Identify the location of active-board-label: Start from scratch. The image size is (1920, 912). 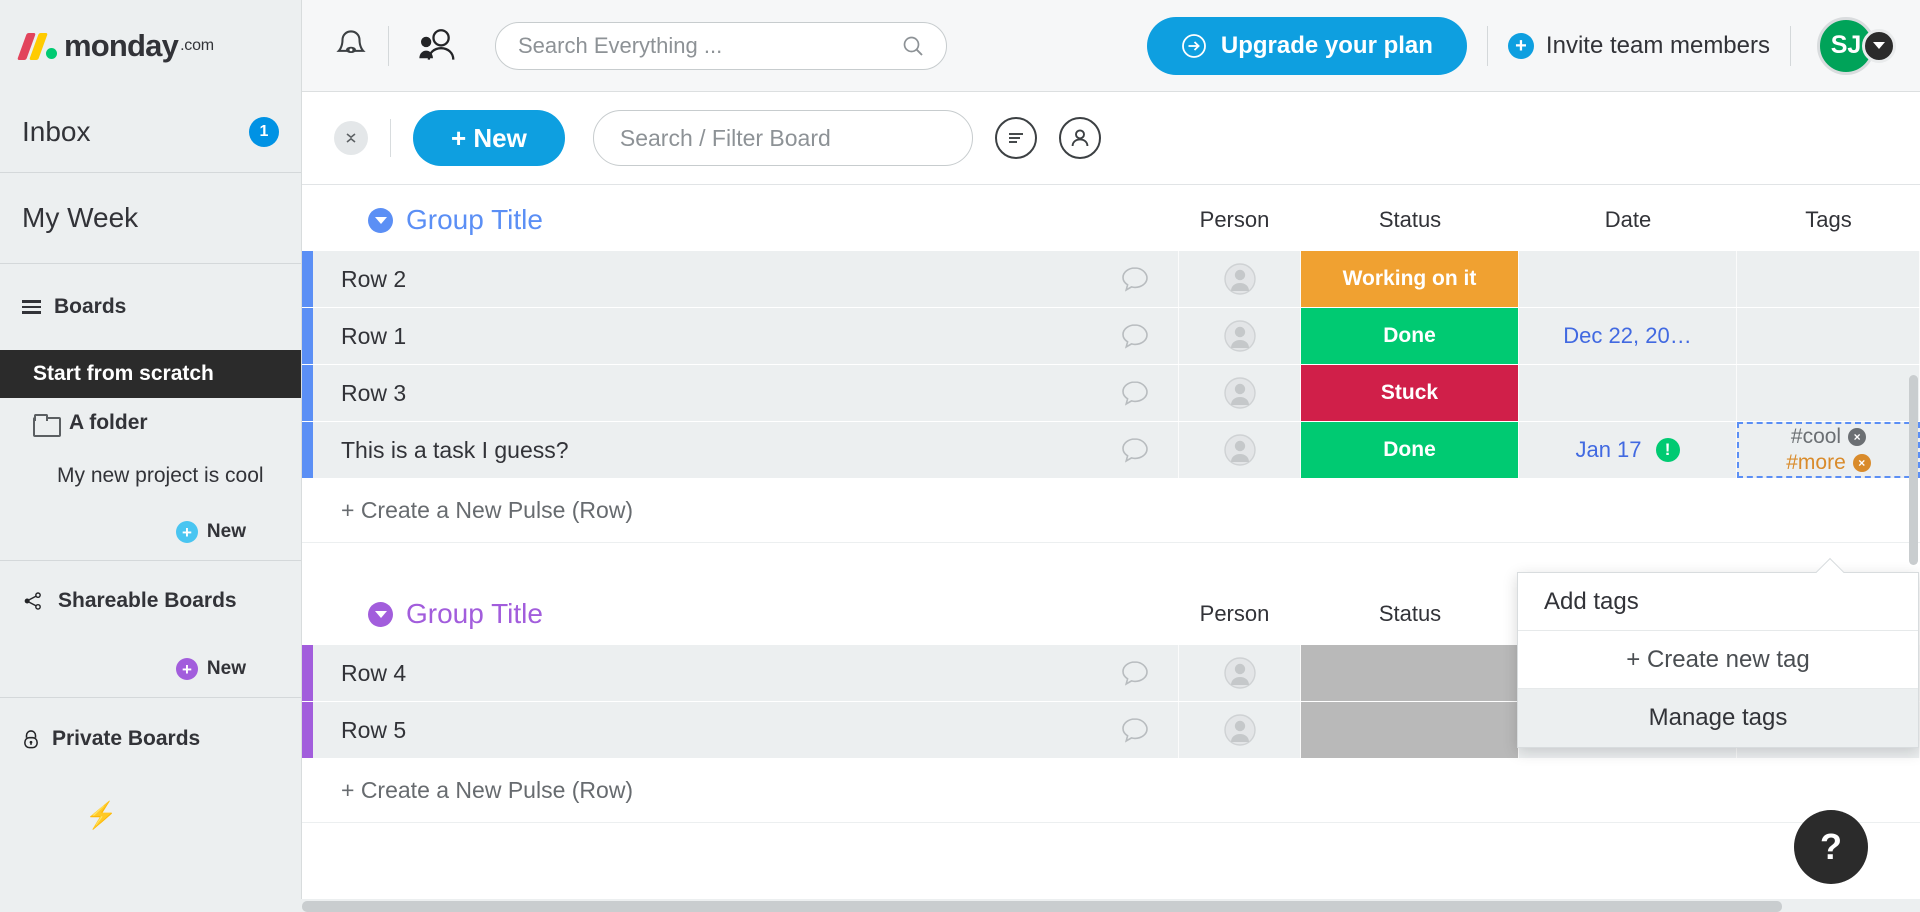
(123, 373).